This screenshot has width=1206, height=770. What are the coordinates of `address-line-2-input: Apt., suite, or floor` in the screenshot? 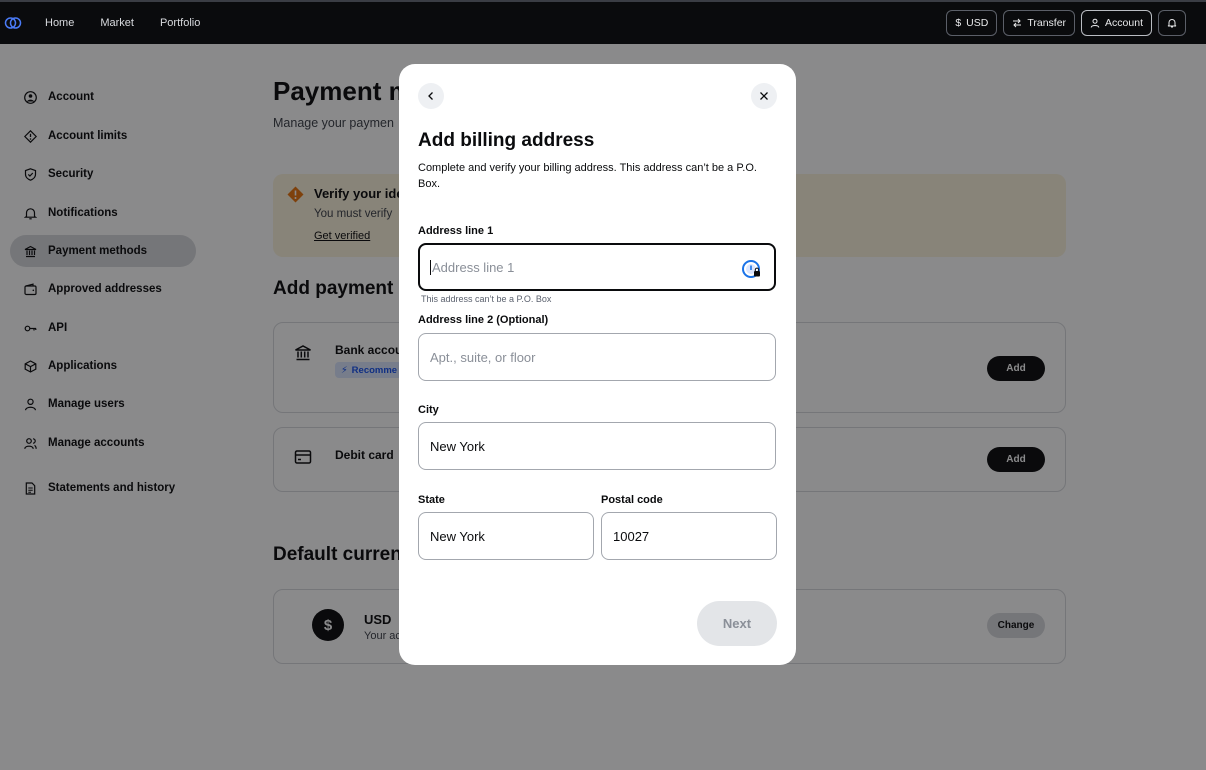 It's located at (597, 357).